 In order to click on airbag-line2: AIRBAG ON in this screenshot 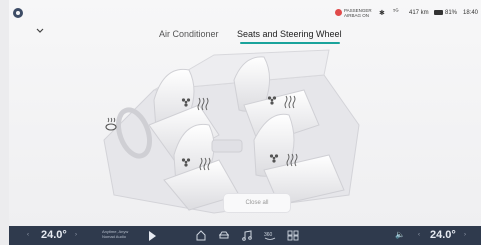, I will do `click(357, 15)`.